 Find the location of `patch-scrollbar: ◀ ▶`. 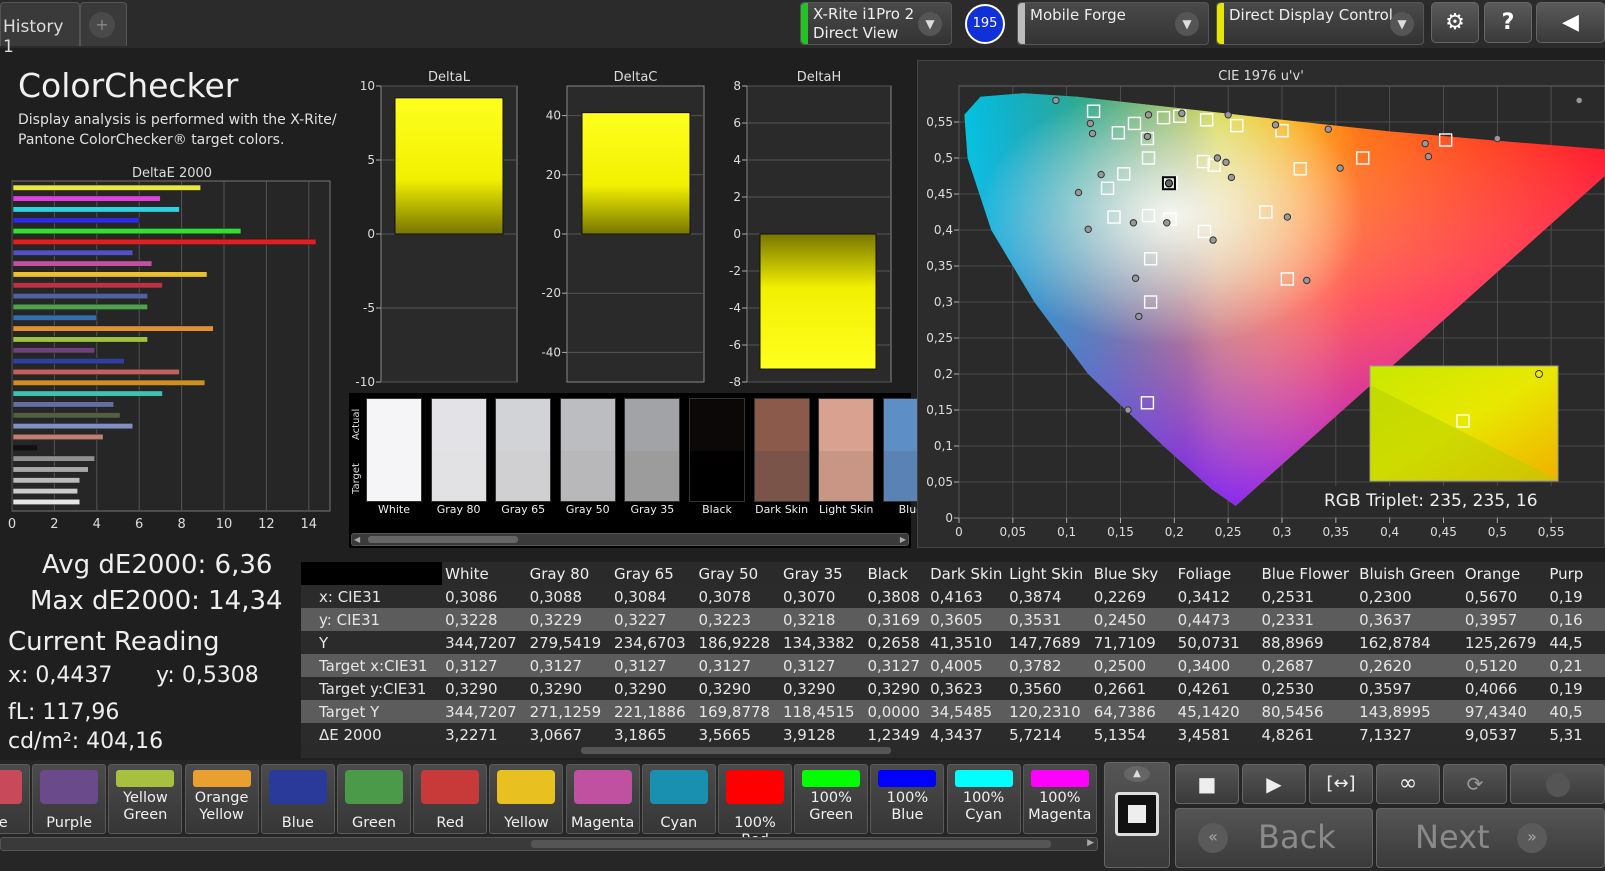

patch-scrollbar: ◀ ▶ is located at coordinates (630, 539).